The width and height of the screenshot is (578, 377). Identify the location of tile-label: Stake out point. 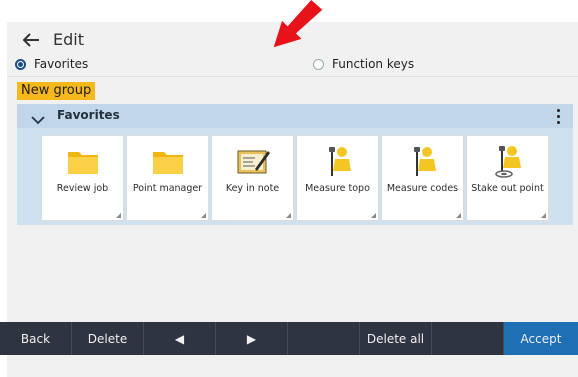
(507, 188).